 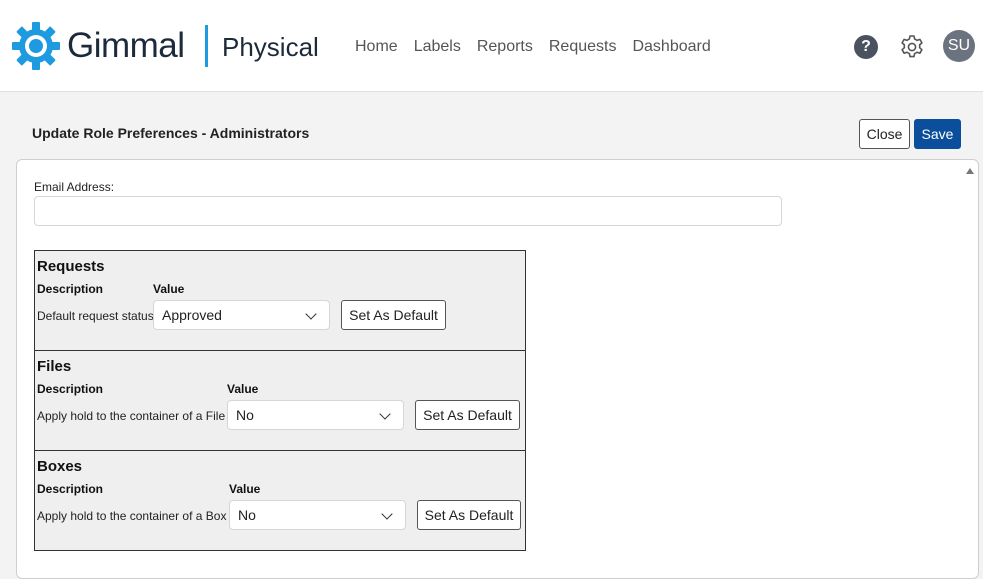 What do you see at coordinates (505, 47) in the screenshot?
I see `nav-reports: Reports` at bounding box center [505, 47].